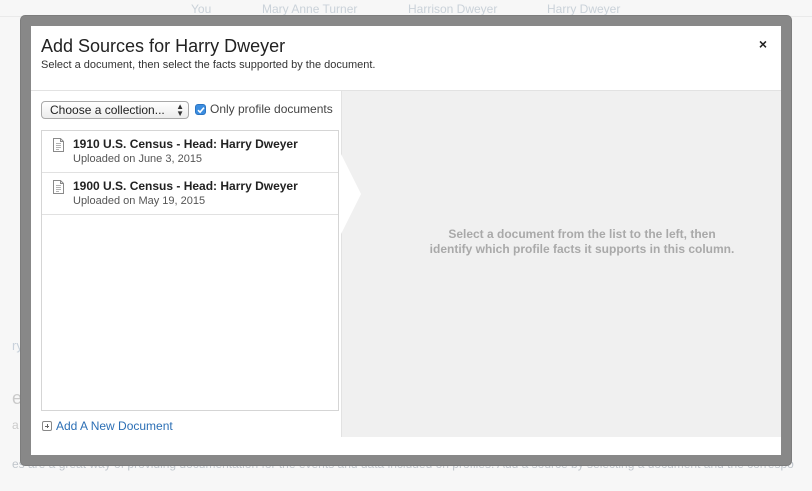  I want to click on modal-title: Add Sources for Harry Dweyer, so click(163, 46).